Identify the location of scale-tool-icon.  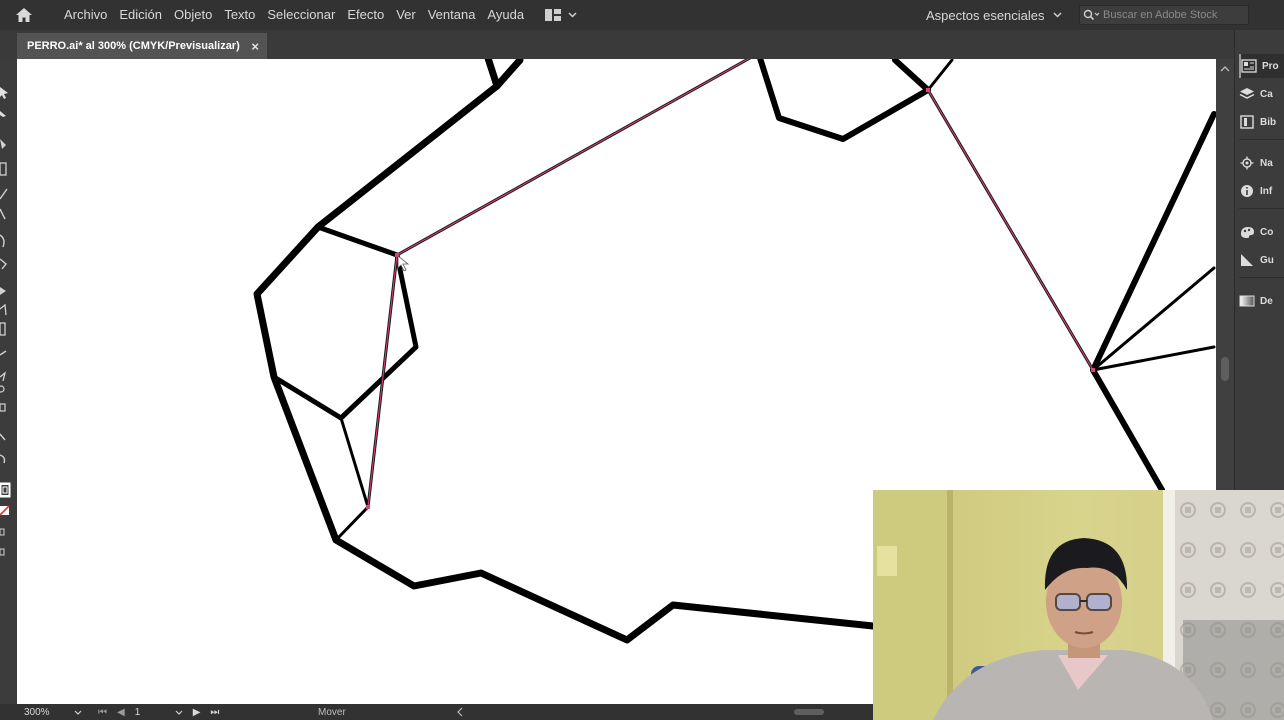
(3, 309).